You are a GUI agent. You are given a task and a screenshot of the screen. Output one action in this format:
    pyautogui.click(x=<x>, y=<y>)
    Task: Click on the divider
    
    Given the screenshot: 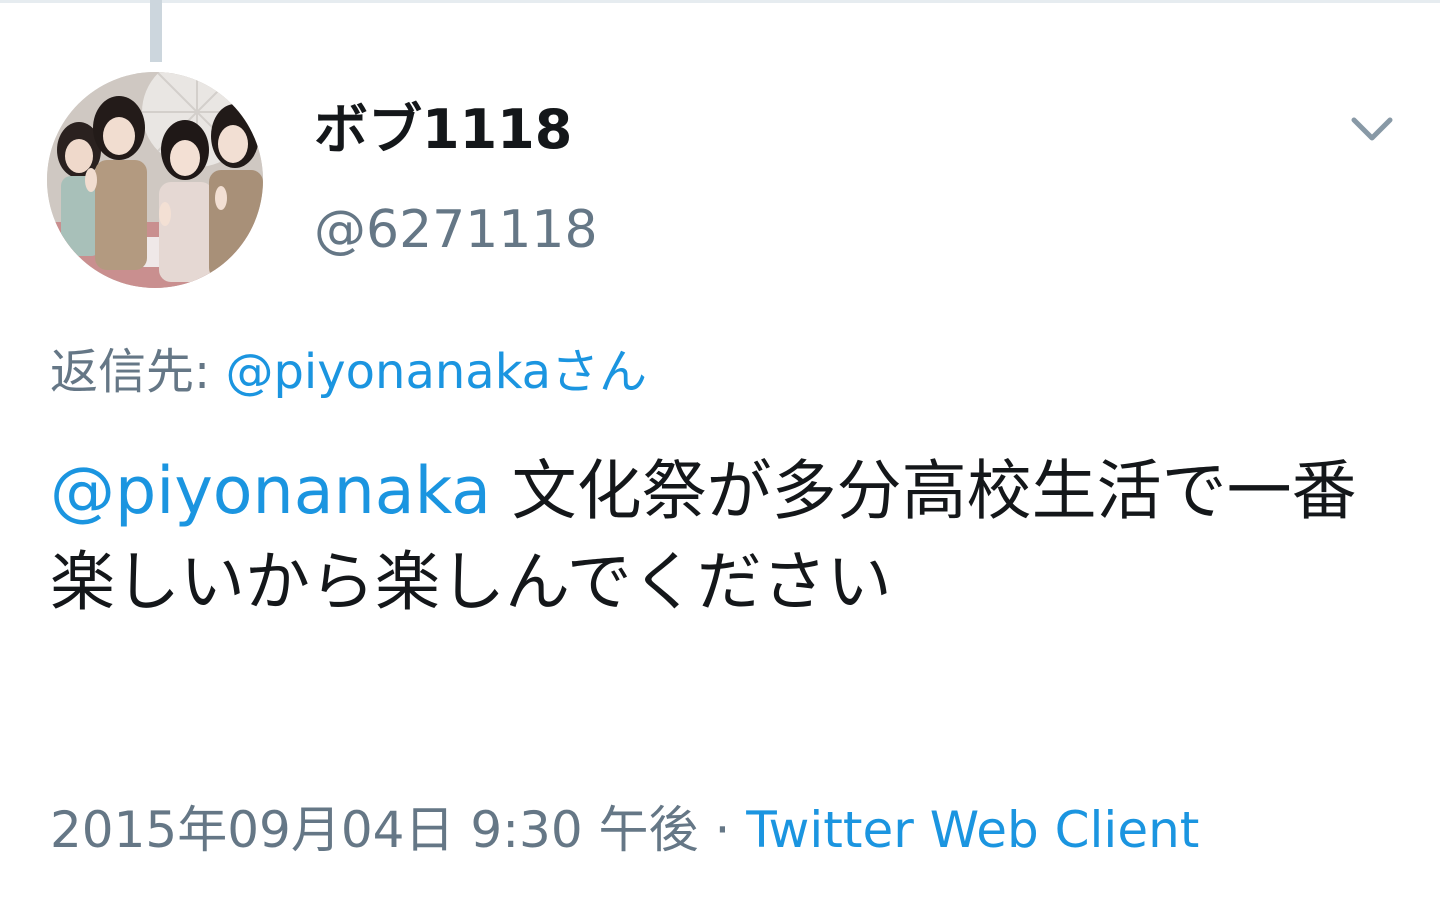 What is the action you would take?
    pyautogui.click(x=720, y=1)
    